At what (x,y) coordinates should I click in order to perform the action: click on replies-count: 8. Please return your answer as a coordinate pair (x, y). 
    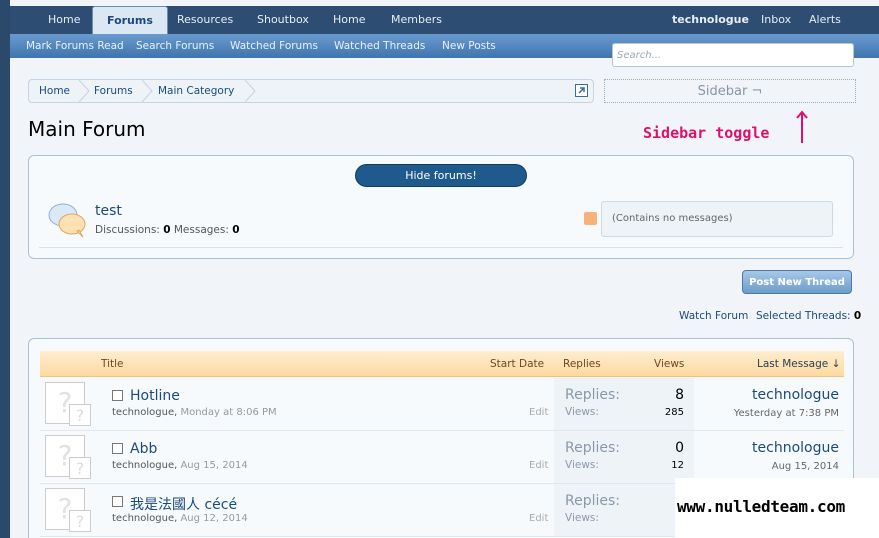
    Looking at the image, I should click on (679, 395).